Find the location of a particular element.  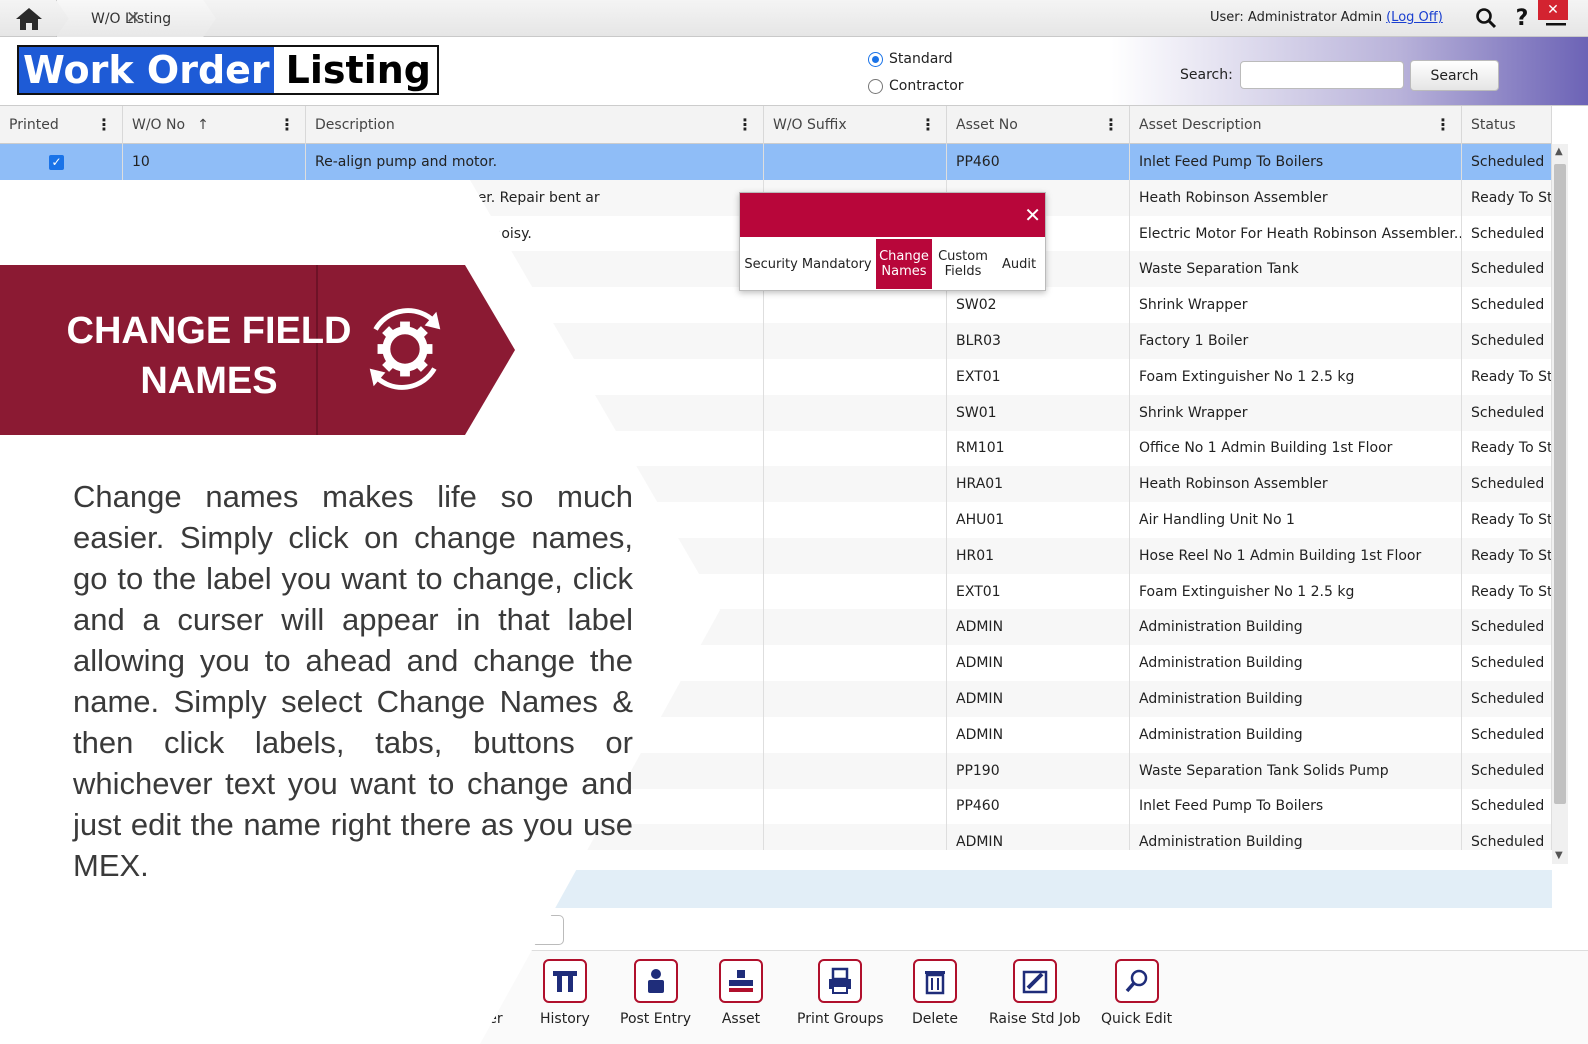

col-label: Asset No is located at coordinates (987, 125).